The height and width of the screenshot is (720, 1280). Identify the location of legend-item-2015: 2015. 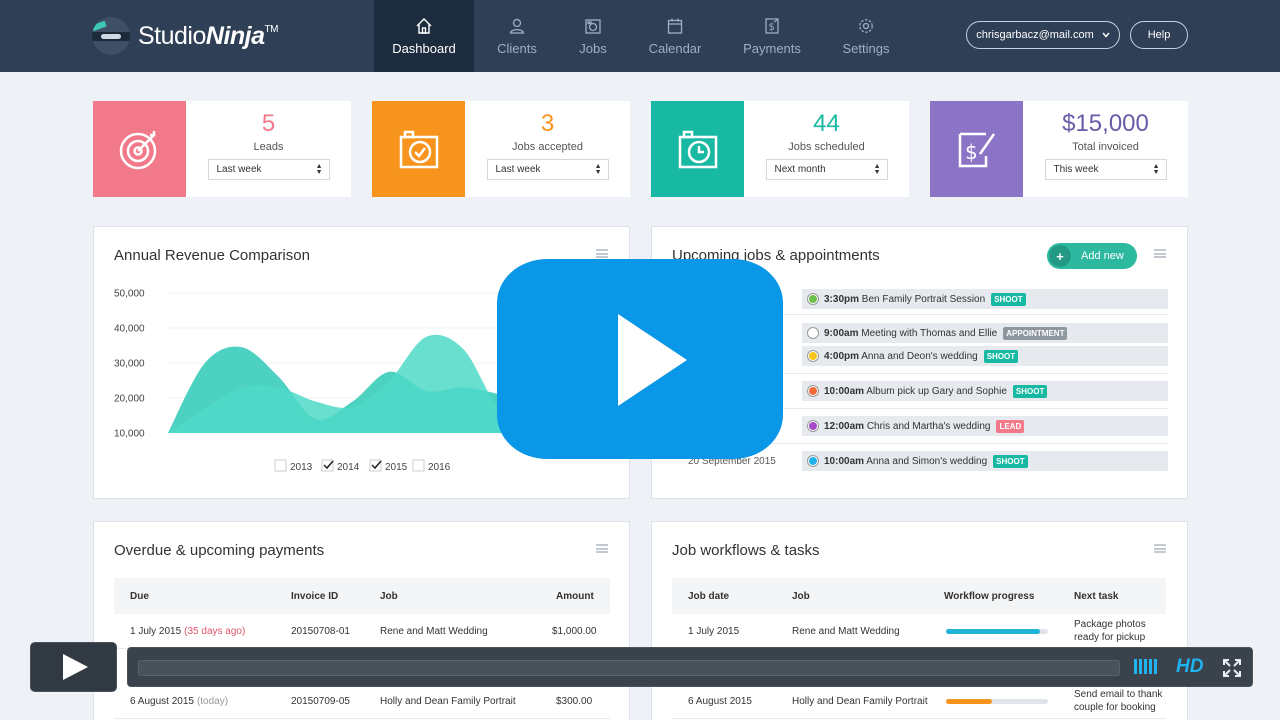
(388, 466).